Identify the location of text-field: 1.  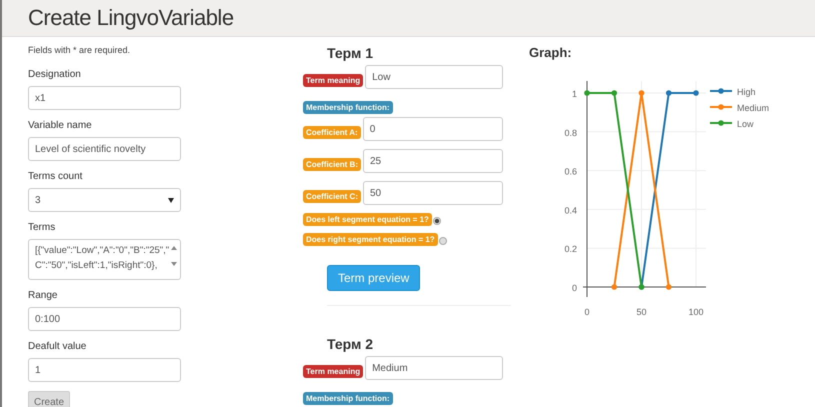
(104, 370).